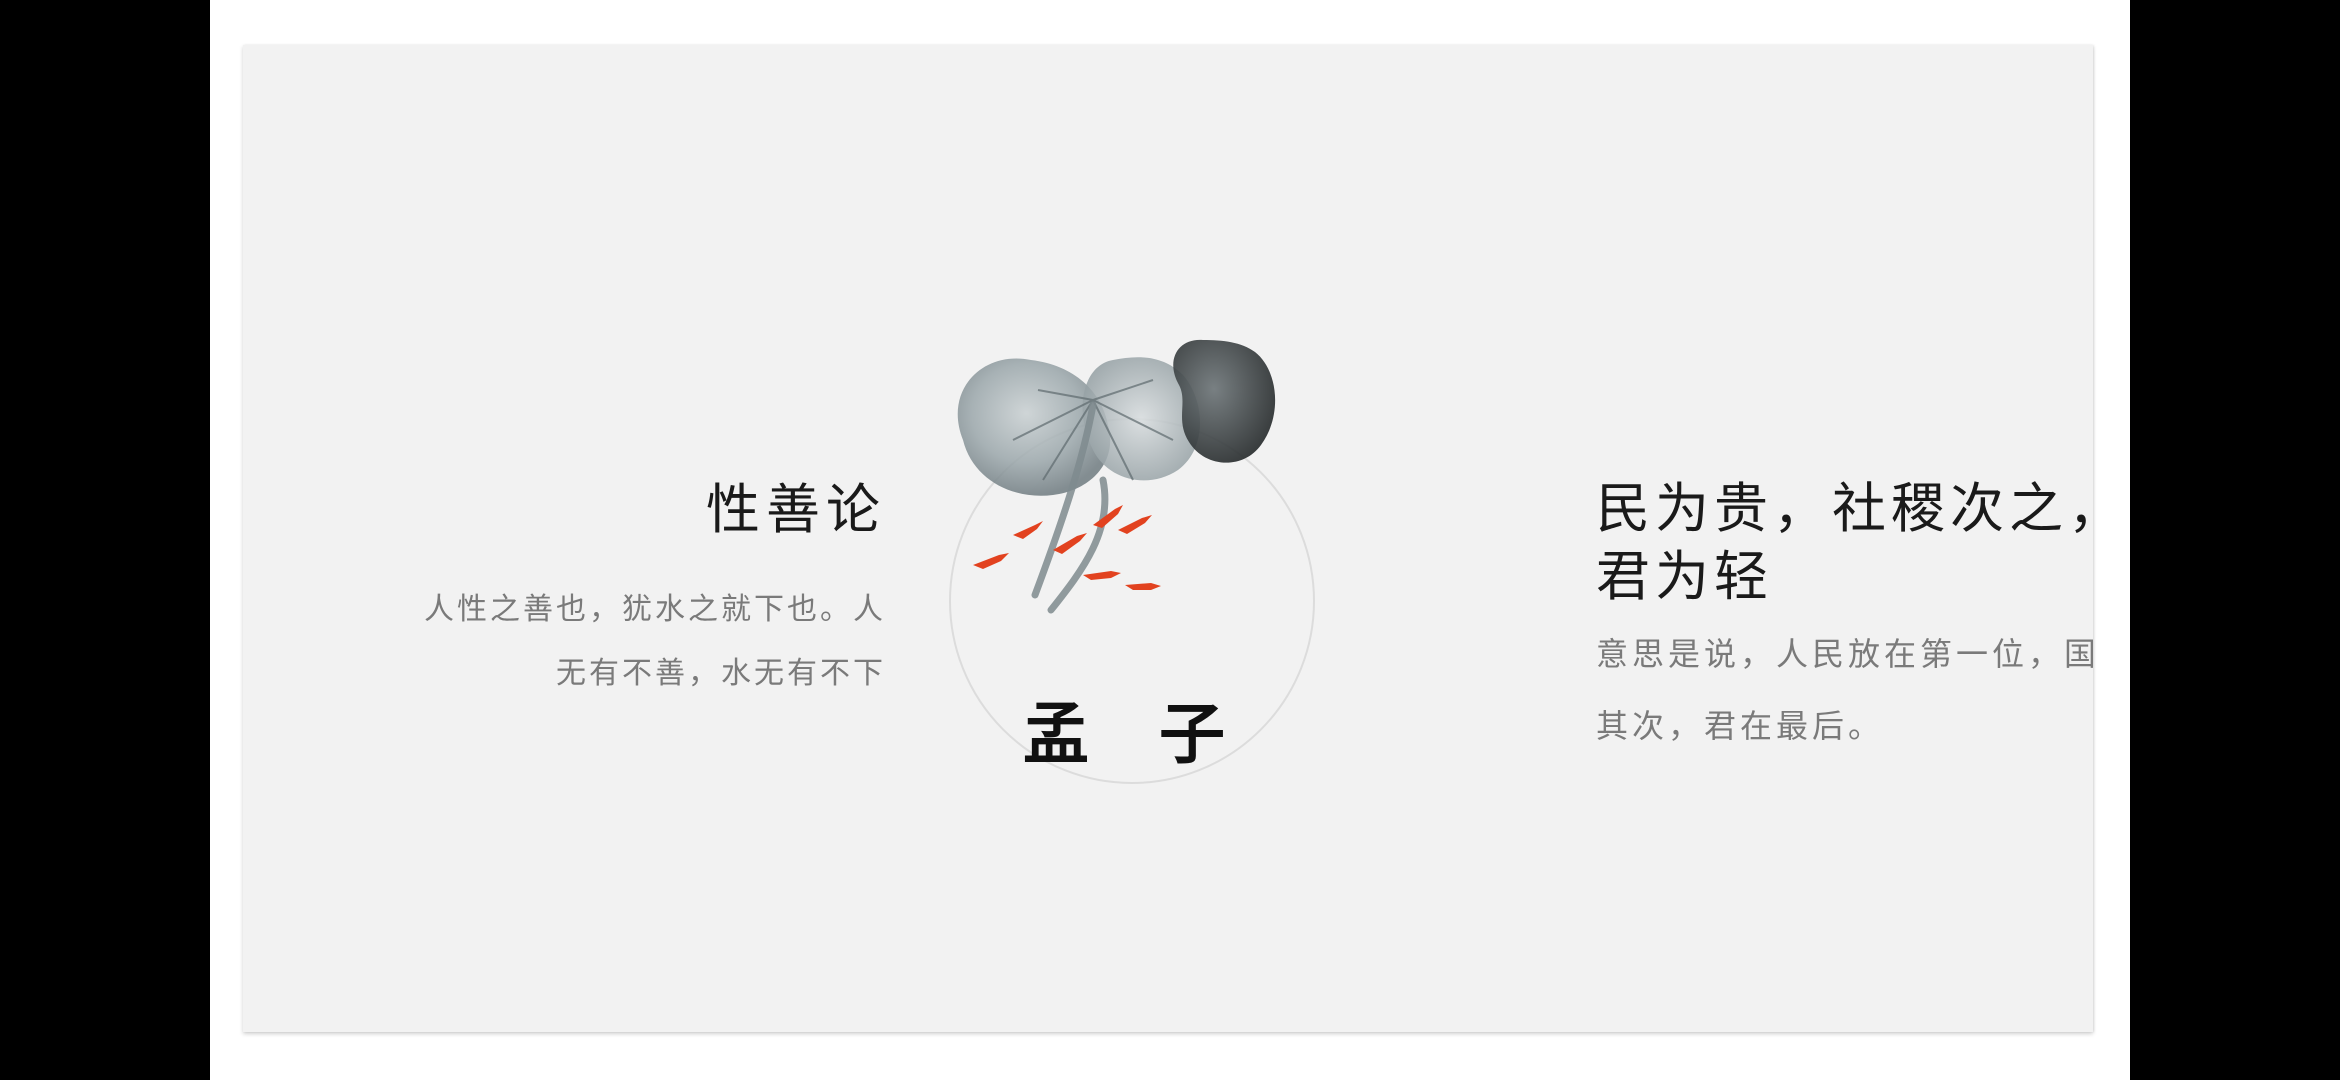 Image resolution: width=2340 pixels, height=1080 pixels. Describe the element at coordinates (655, 609) in the screenshot. I see `left-body-line: 人性之善也，犹水之就下也。人` at that location.